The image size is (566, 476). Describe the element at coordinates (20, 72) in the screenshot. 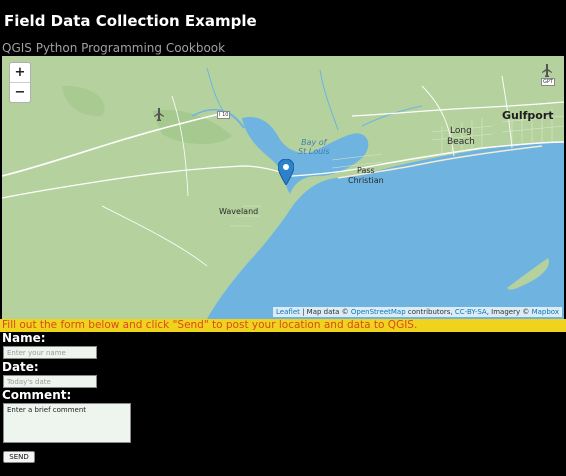

I see `zoom-in-button: +` at that location.